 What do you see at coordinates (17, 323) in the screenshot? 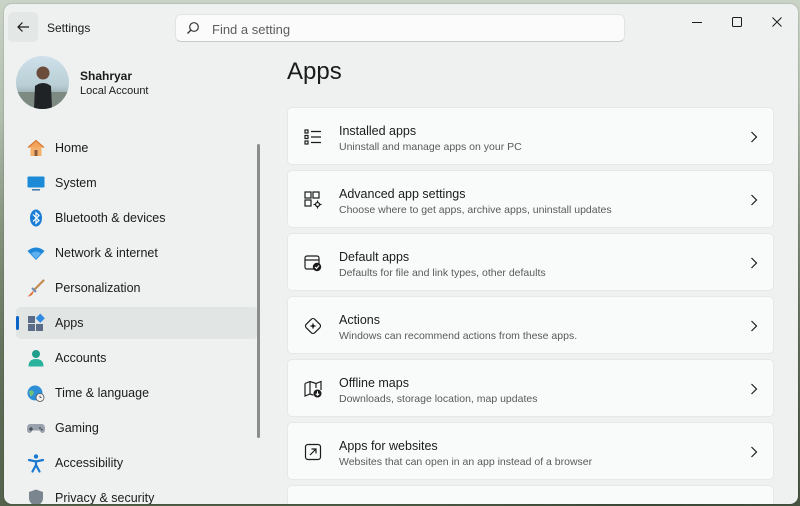
I see `active-indicator` at bounding box center [17, 323].